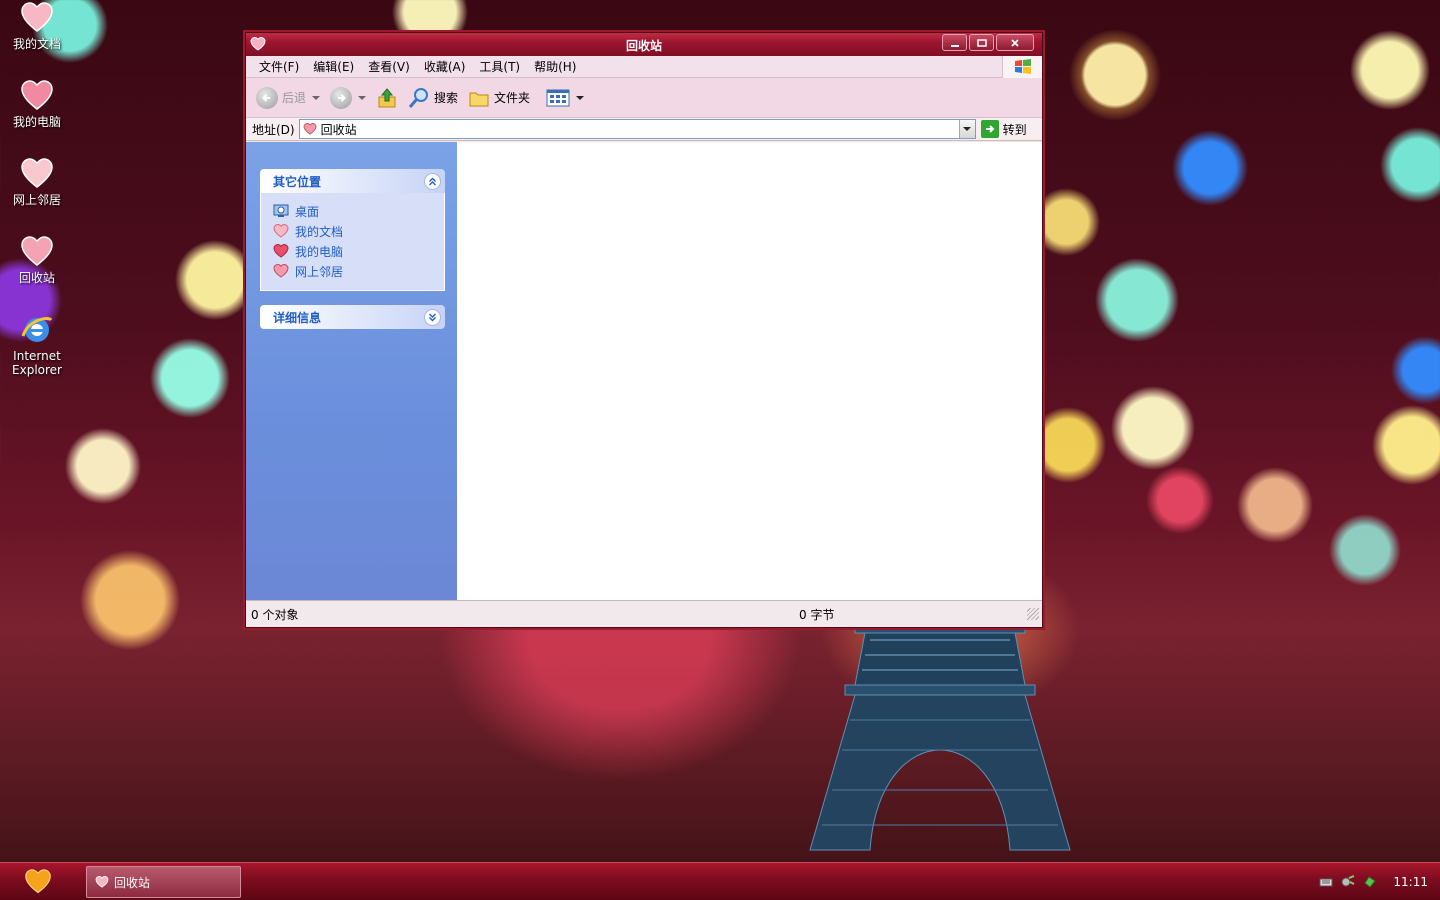 This screenshot has width=1440, height=900. I want to click on close-button, so click(1015, 42).